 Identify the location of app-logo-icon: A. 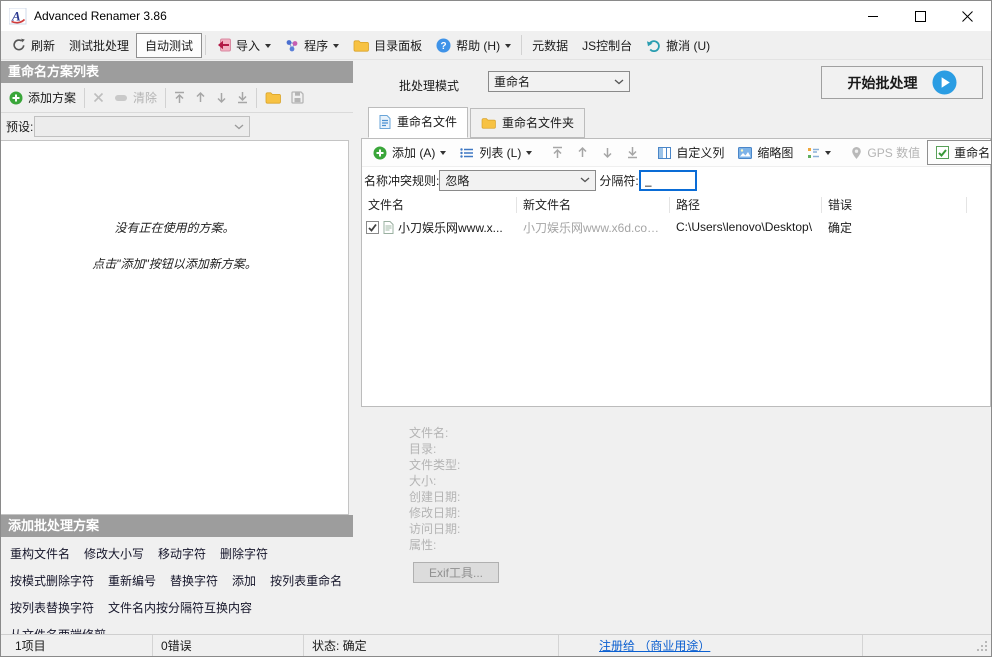
(18, 16).